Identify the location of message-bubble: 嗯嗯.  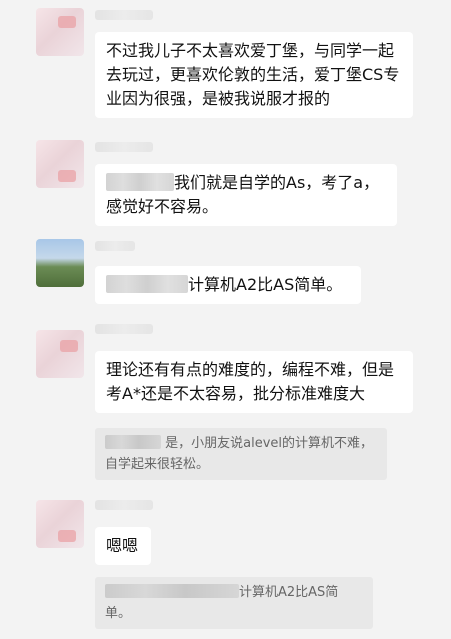
(123, 546).